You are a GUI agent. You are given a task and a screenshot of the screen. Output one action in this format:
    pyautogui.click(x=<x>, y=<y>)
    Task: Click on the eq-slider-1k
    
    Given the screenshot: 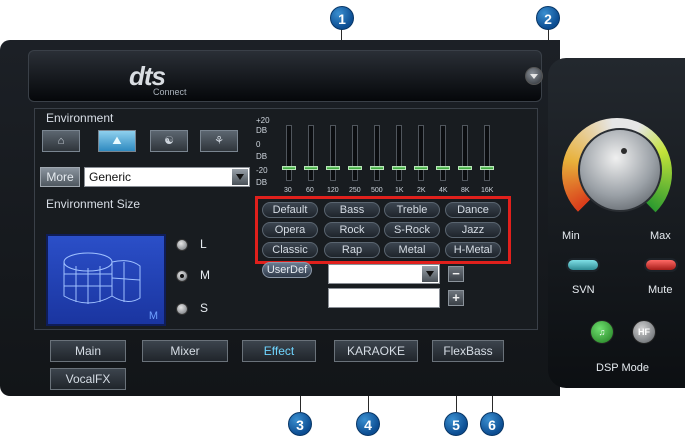 What is the action you would take?
    pyautogui.click(x=399, y=153)
    